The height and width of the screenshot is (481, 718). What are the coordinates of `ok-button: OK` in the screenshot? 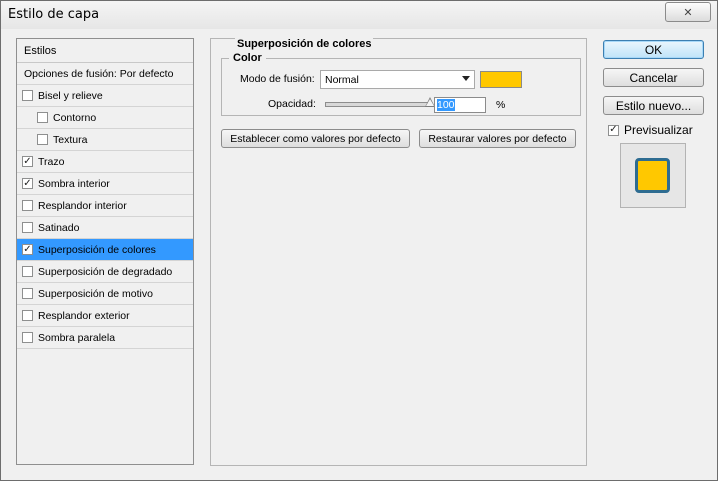 It's located at (653, 49).